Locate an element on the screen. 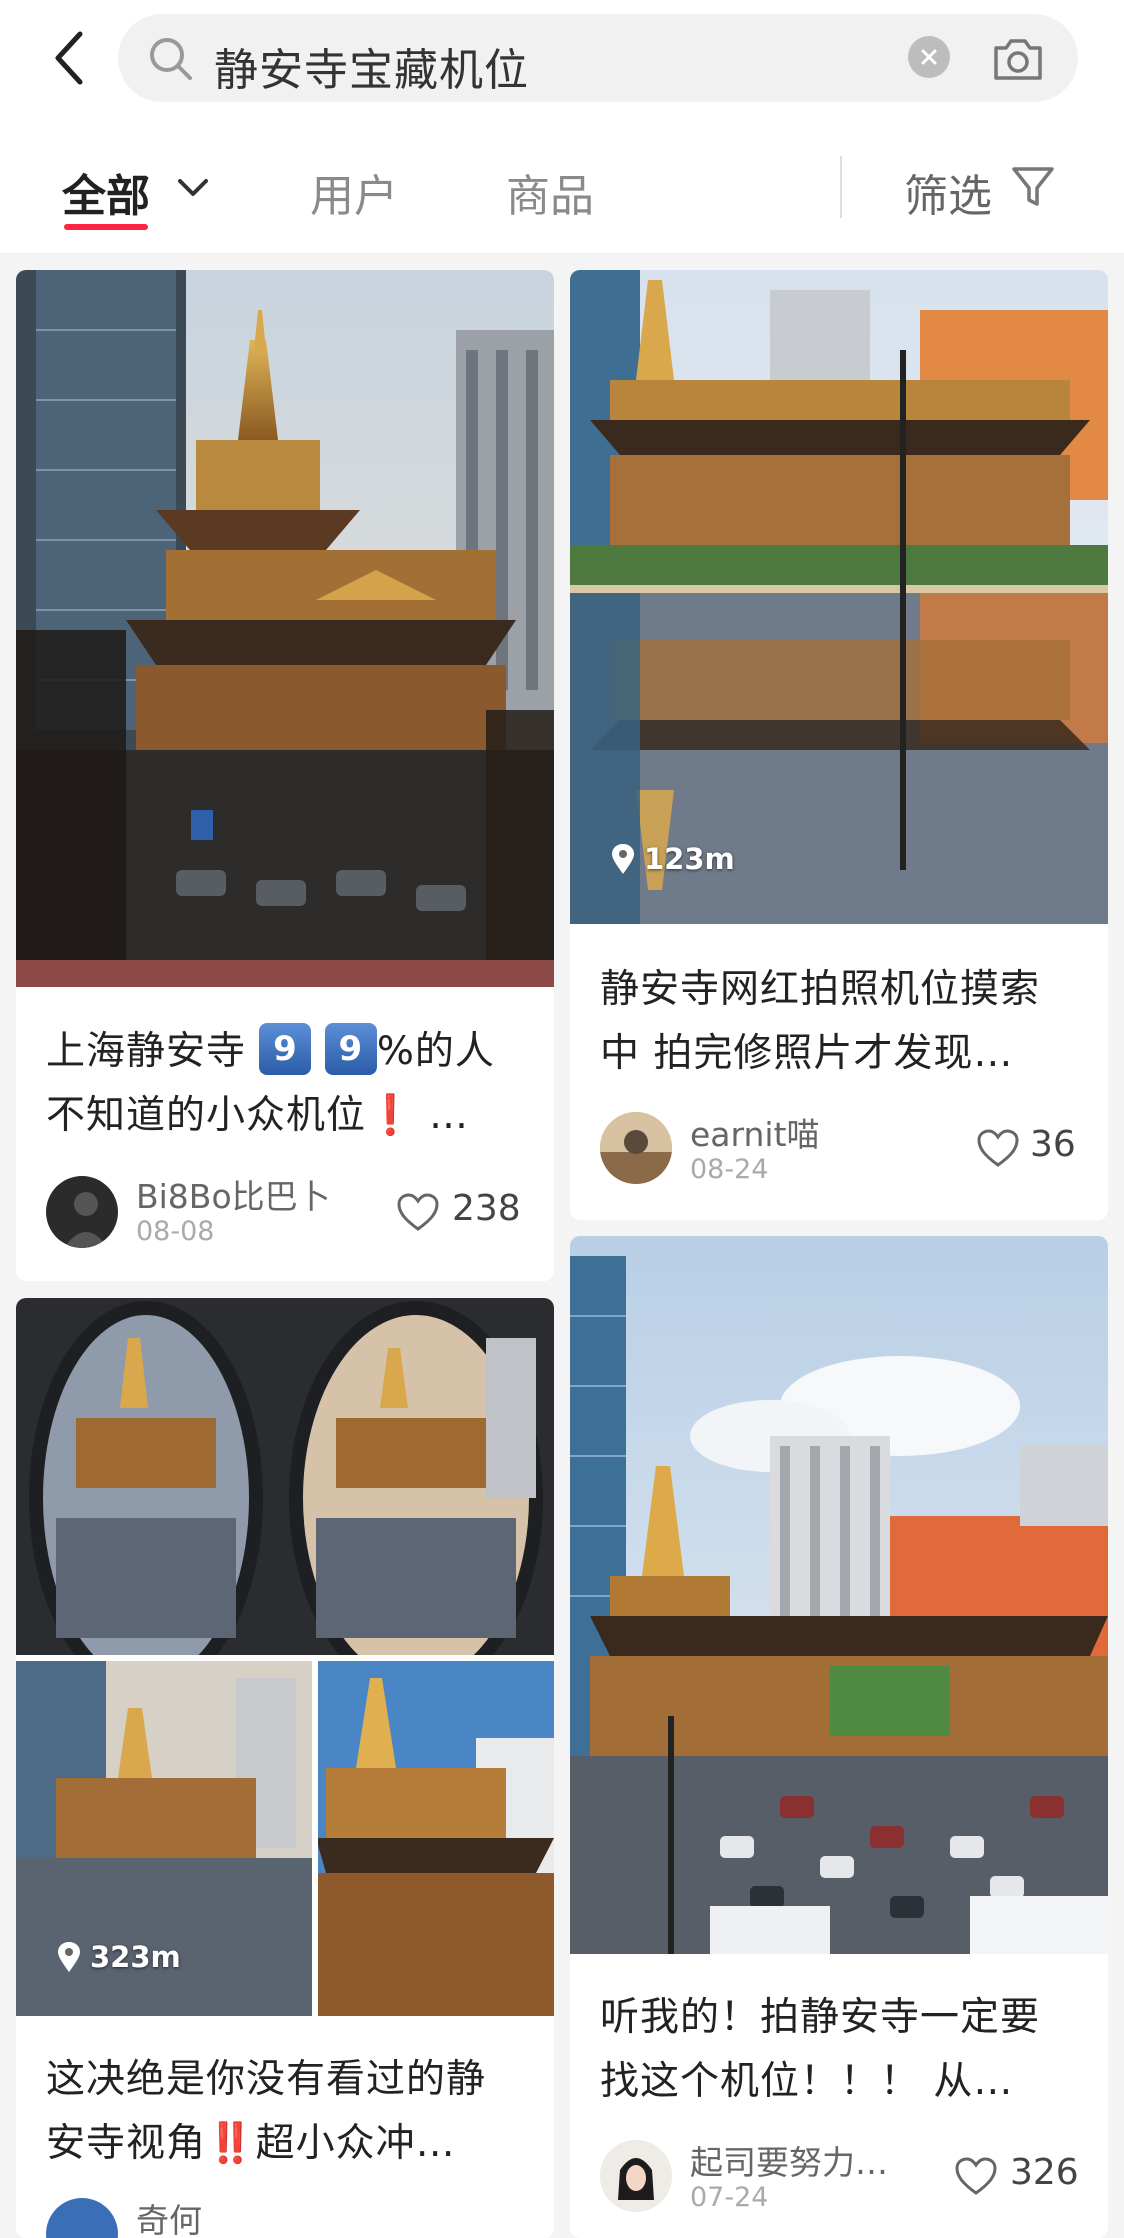  post-date: 08-08 is located at coordinates (175, 1231).